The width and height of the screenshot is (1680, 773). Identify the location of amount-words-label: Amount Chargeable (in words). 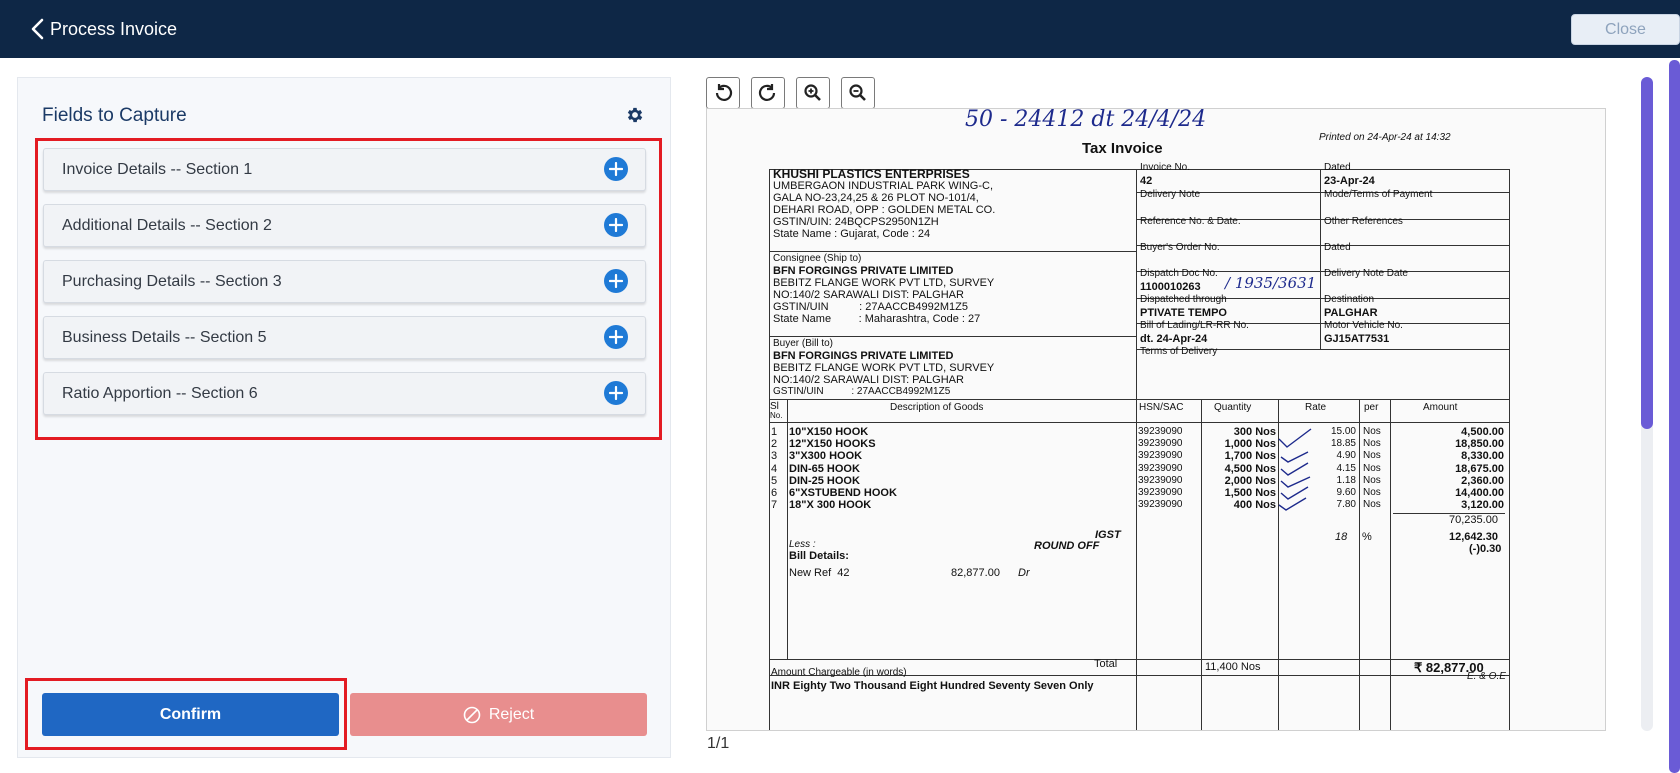
(839, 672).